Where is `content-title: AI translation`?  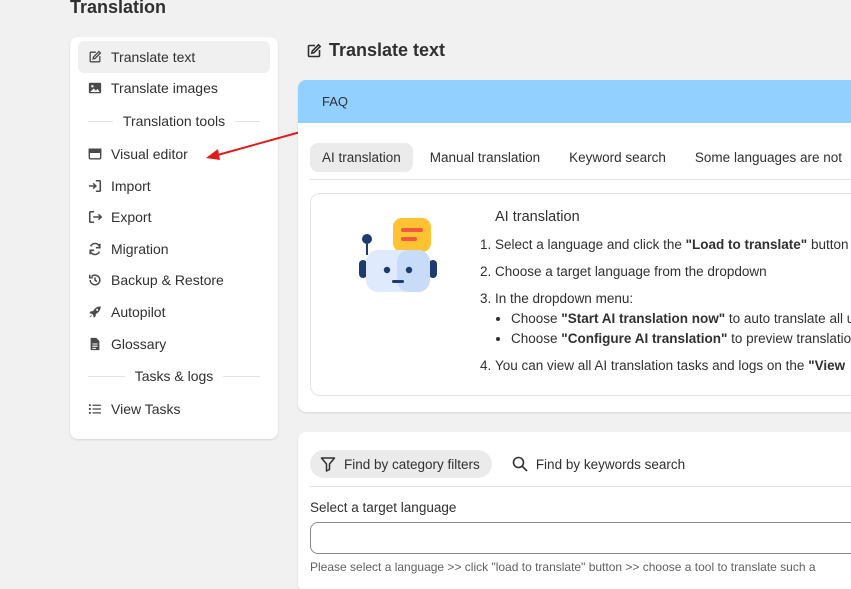
content-title: AI translation is located at coordinates (537, 217).